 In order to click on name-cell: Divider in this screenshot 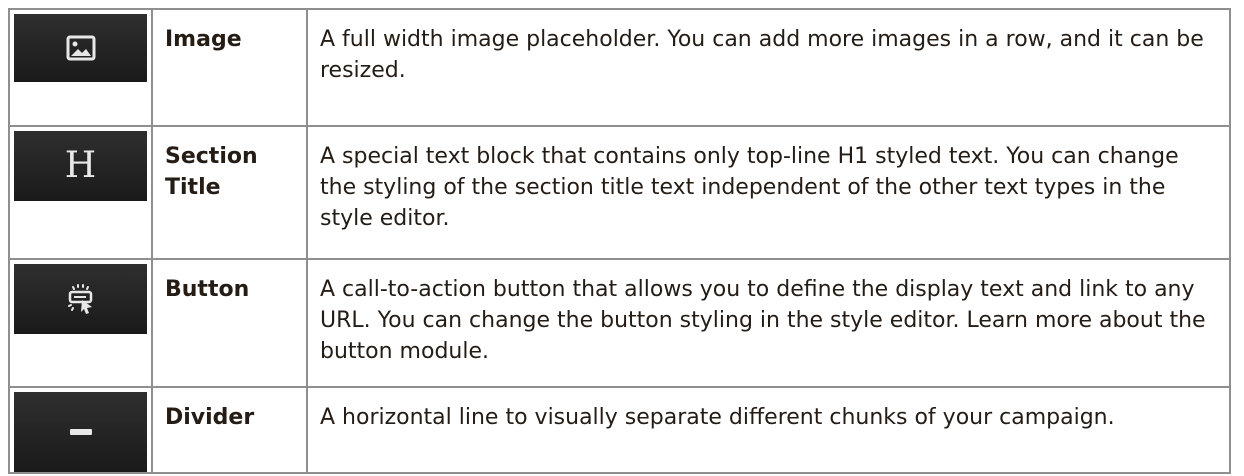, I will do `click(229, 430)`.